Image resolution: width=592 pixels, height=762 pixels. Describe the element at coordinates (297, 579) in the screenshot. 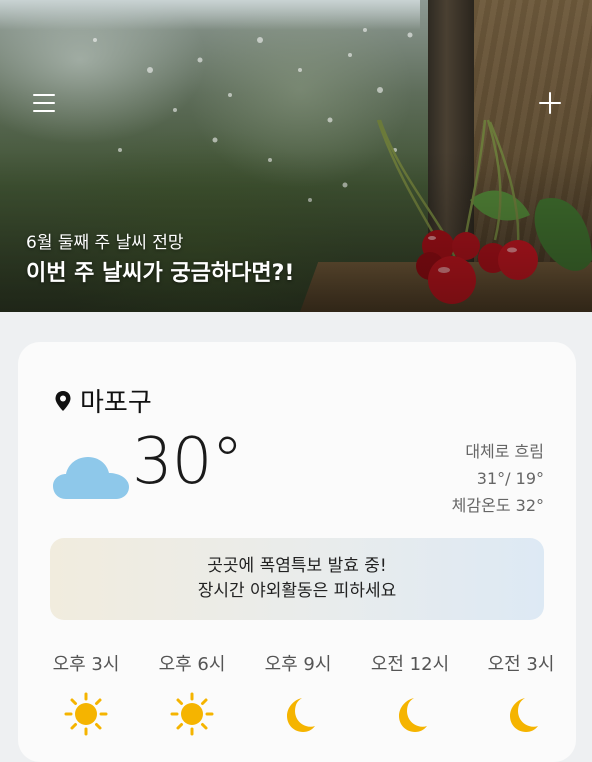

I see `heat-alert-banner: 곳곳에 폭염특보 발효 중! 장시간 야외활동은 피하세요` at that location.